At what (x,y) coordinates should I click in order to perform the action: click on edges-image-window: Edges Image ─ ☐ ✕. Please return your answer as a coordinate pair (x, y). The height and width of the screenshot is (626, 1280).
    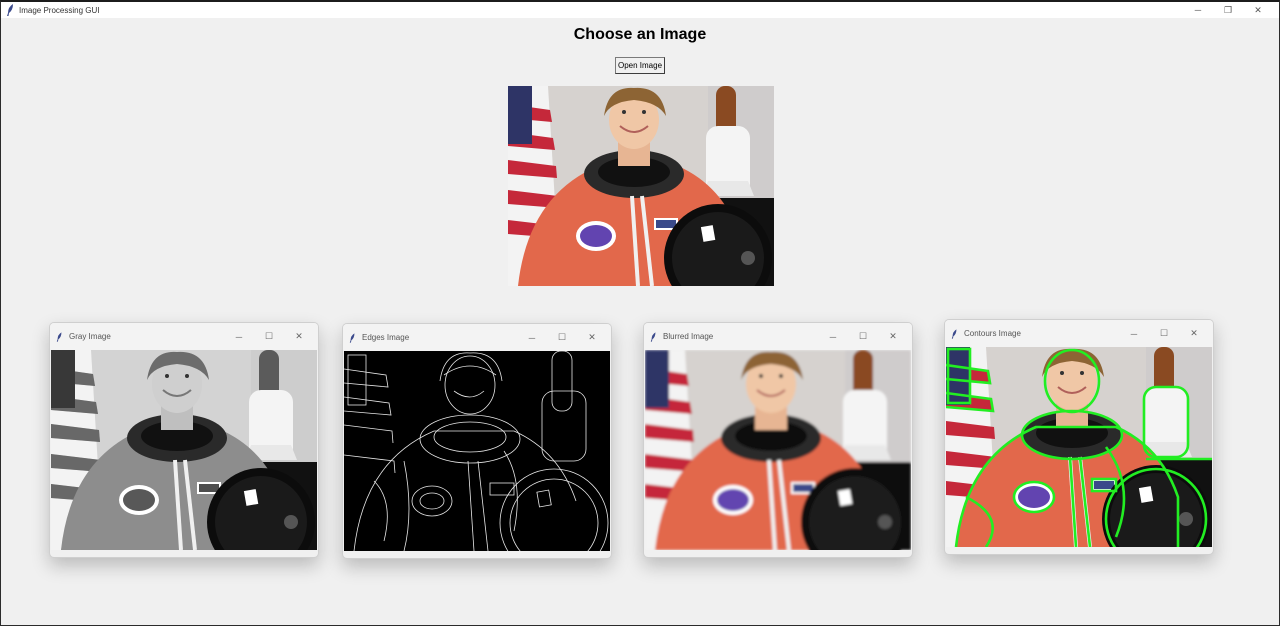
    Looking at the image, I should click on (477, 441).